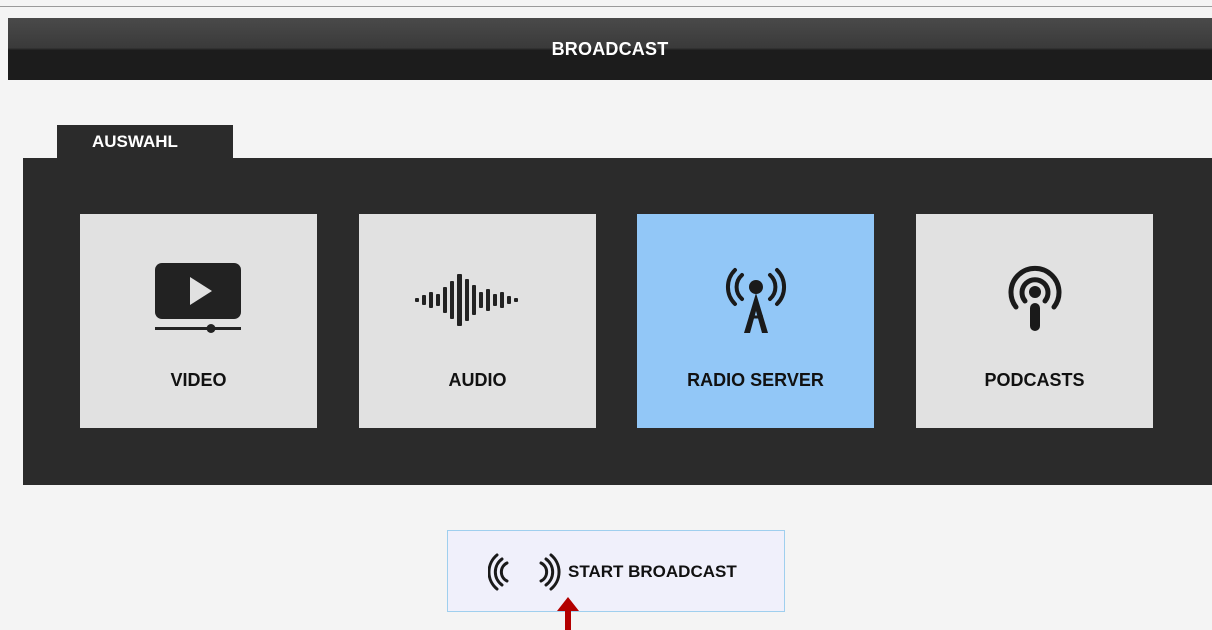  Describe the element at coordinates (755, 380) in the screenshot. I see `tile-radio-server-label: RADIO SERVER` at that location.